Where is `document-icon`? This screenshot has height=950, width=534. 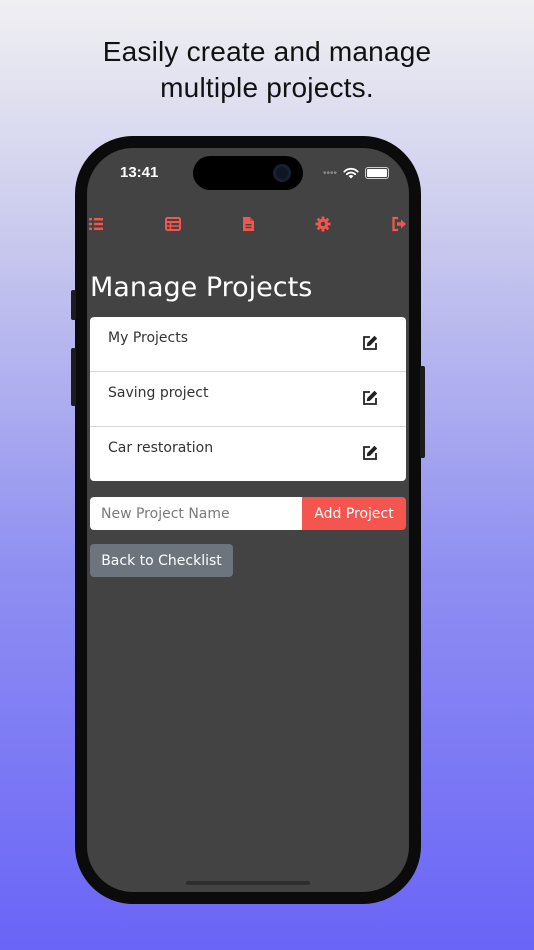 document-icon is located at coordinates (248, 224).